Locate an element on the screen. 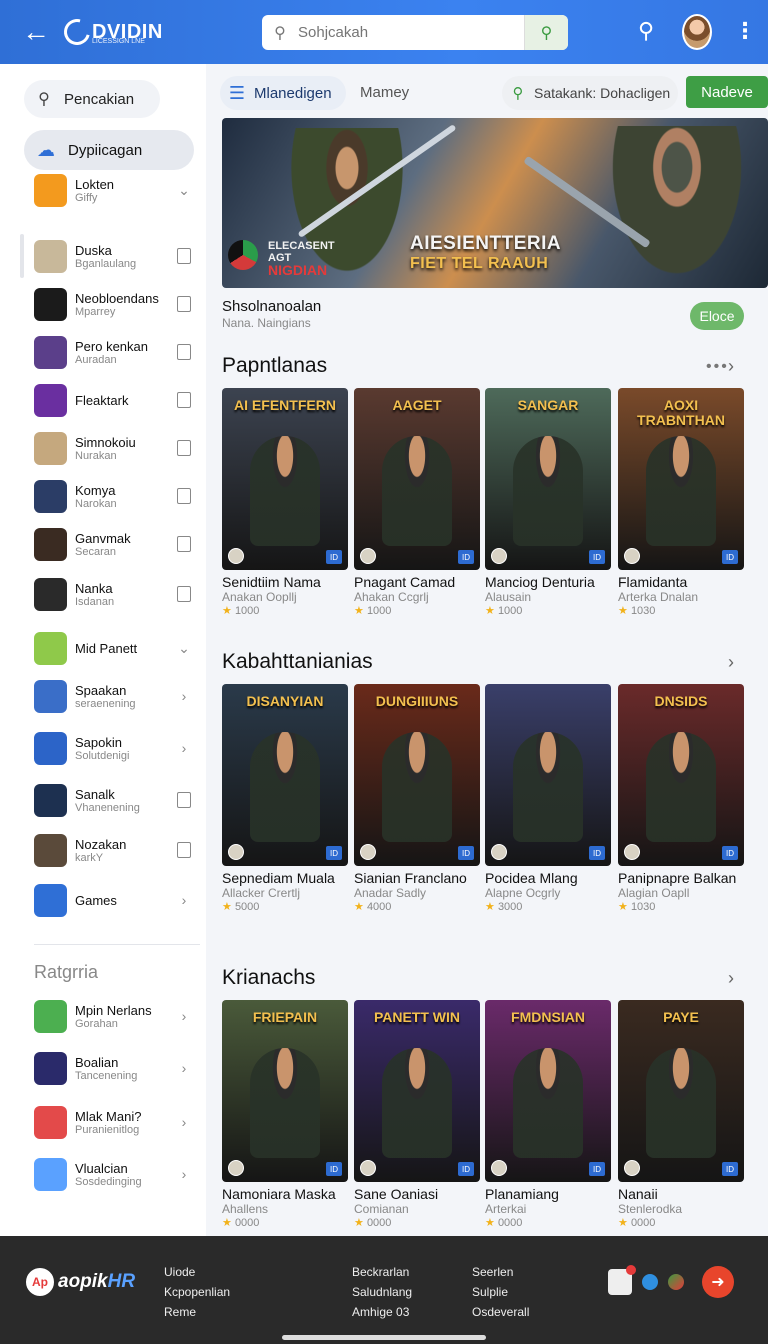 This screenshot has height=1344, width=768. sidebar-item: Sapokin Solutdenigi › is located at coordinates (114, 748).